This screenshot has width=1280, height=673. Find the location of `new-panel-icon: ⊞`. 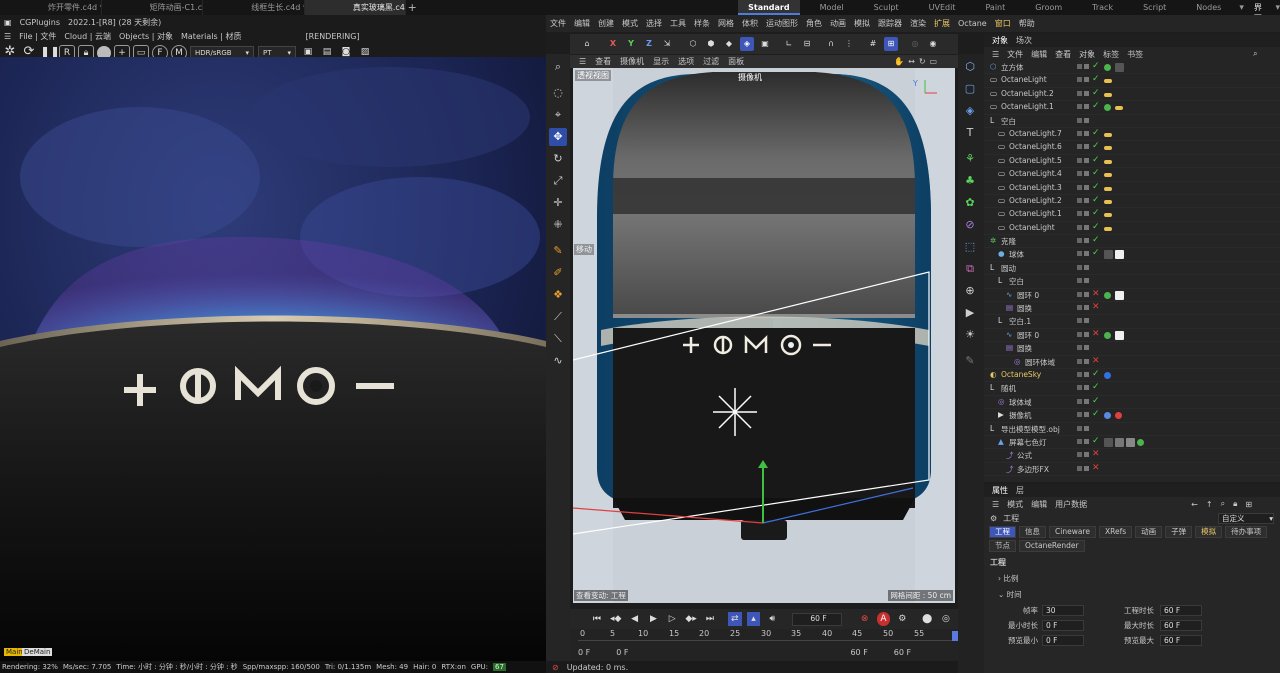

new-panel-icon: ⊞ is located at coordinates (1248, 504).